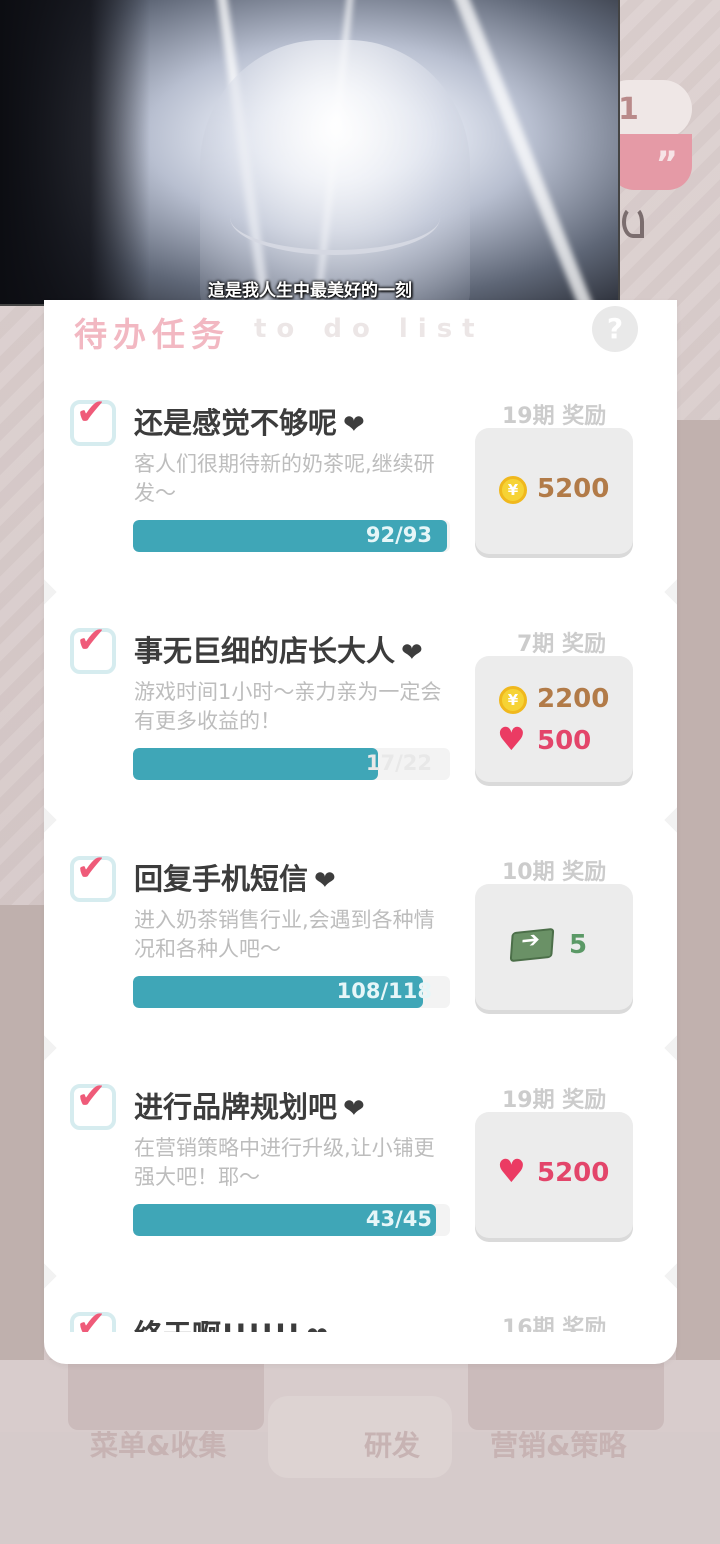 The height and width of the screenshot is (1544, 720). I want to click on nav-research-button, so click(360, 1437).